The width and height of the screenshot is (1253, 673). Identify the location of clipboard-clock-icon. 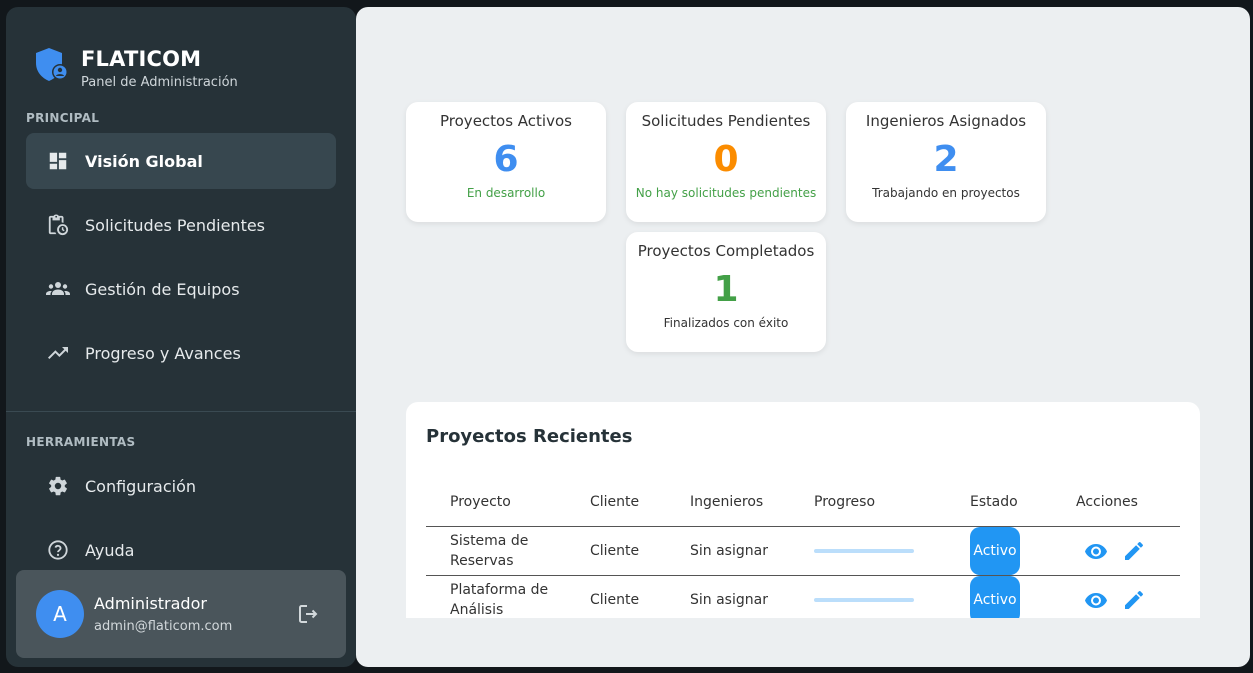
(58, 225).